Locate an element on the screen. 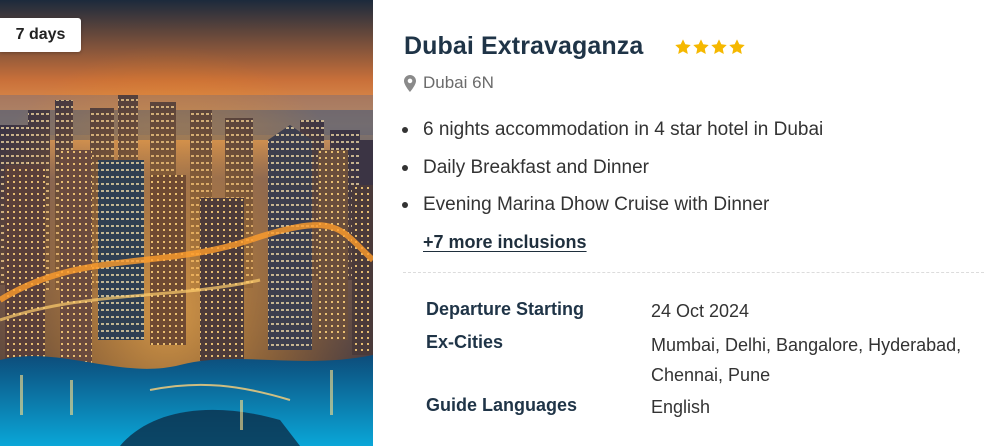 Image resolution: width=984 pixels, height=446 pixels. package-title: Dubai Extravaganza is located at coordinates (523, 46).